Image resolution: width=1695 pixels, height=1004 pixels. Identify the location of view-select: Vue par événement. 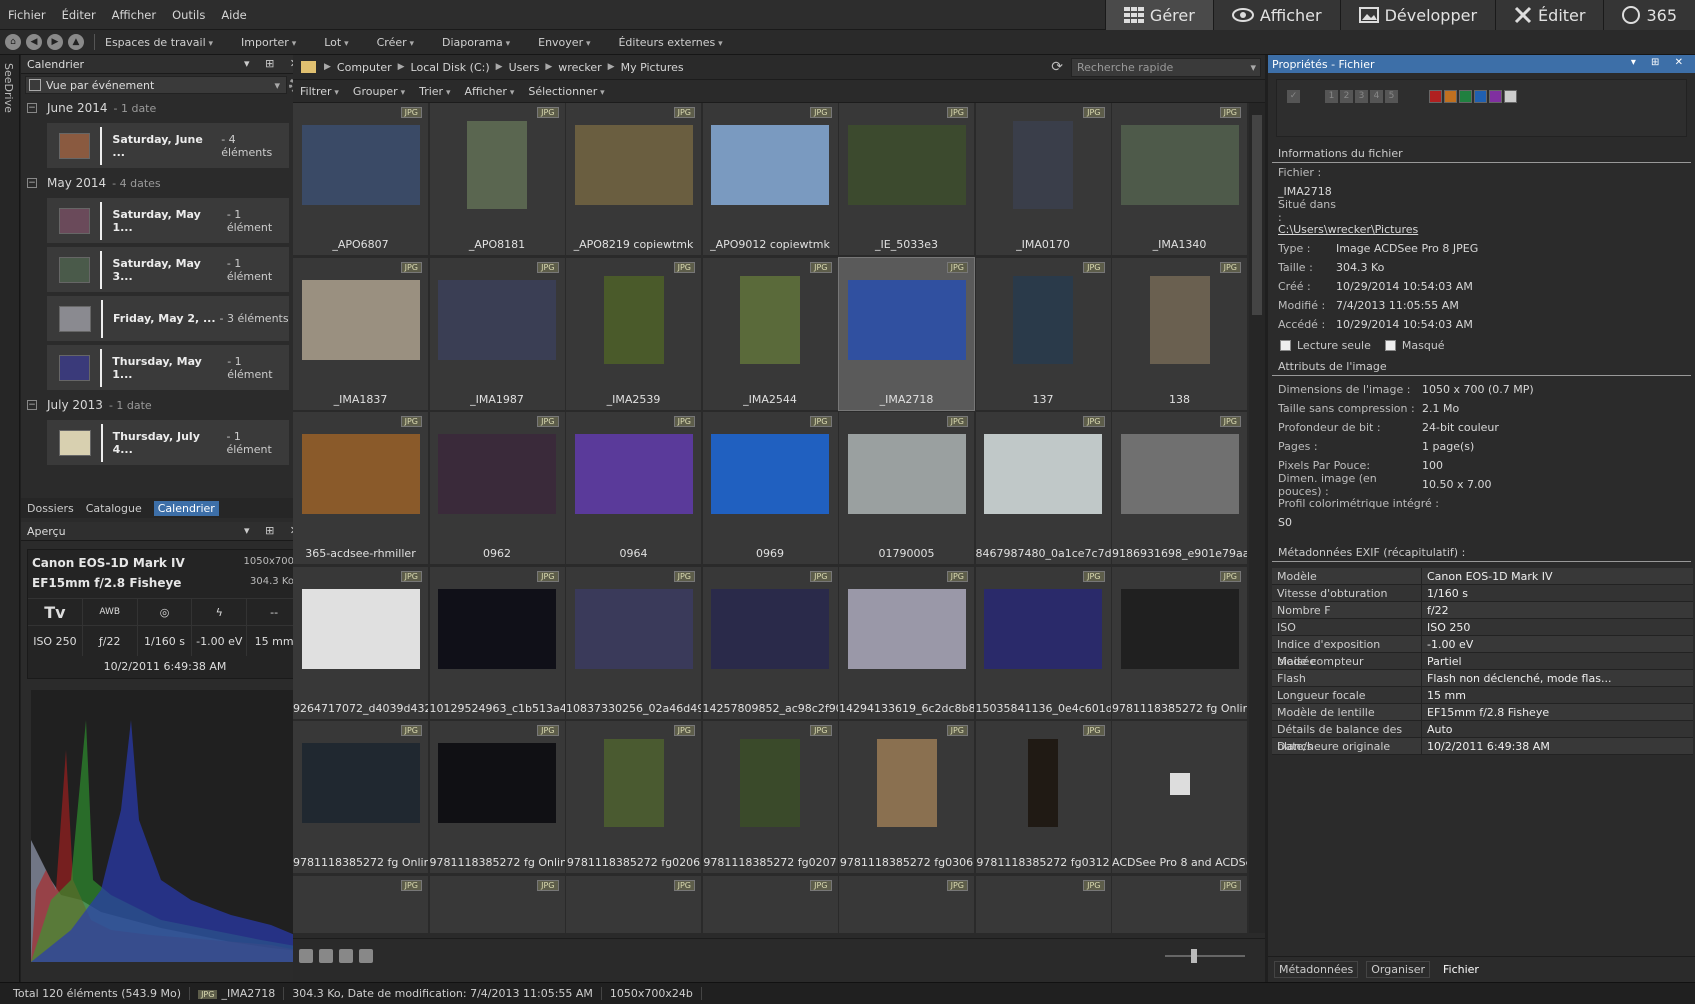
(156, 85).